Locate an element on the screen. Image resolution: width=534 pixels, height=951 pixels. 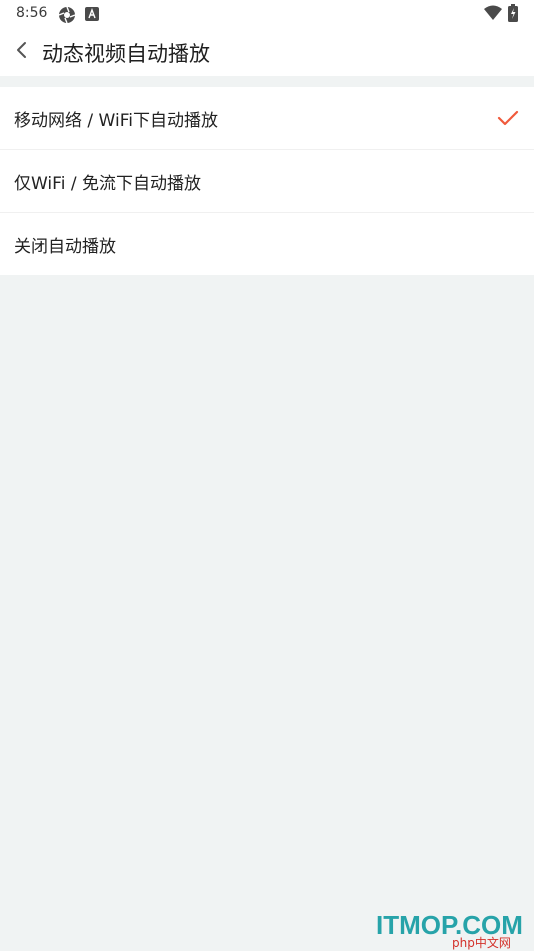
section-divider is located at coordinates (267, 81).